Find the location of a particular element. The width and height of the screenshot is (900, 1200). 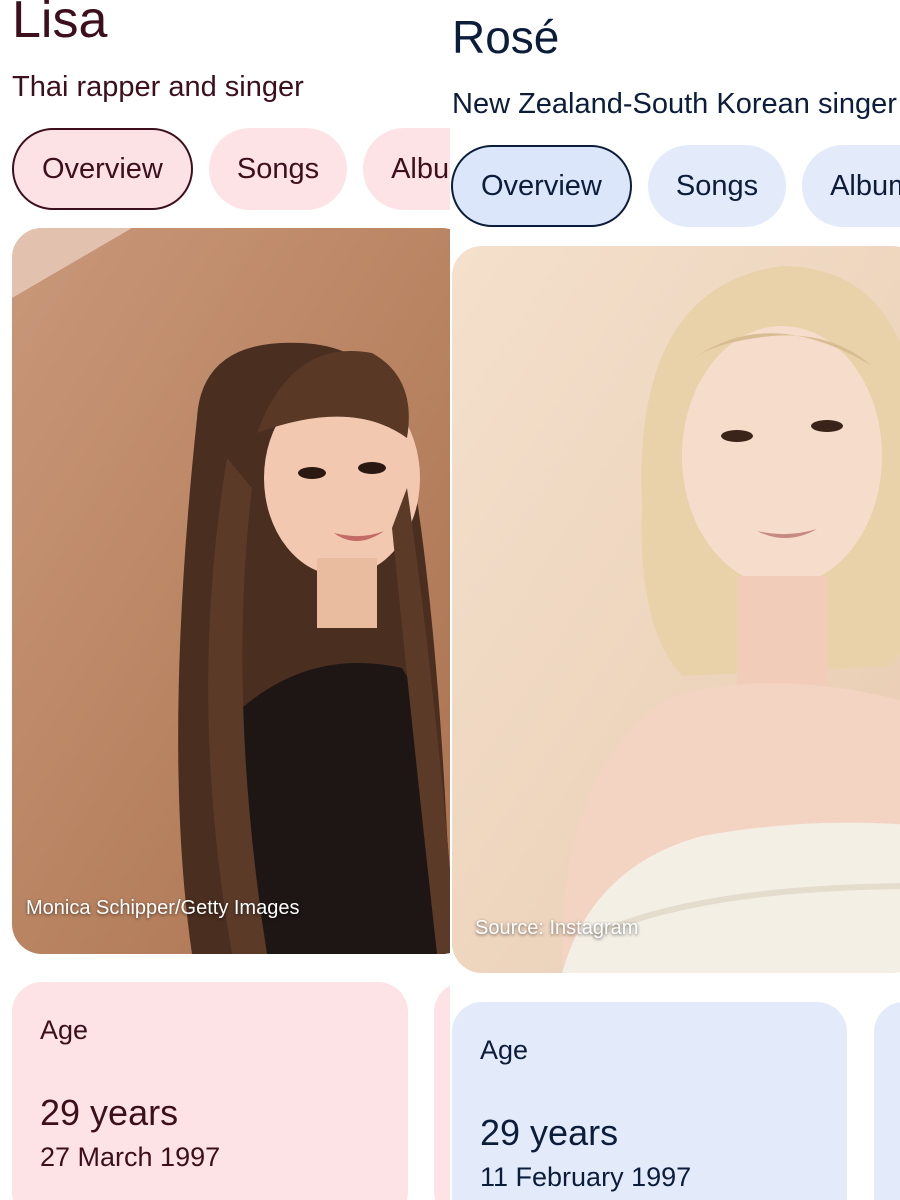

age-card: Age 29 years 11 February 1997 is located at coordinates (649, 1101).